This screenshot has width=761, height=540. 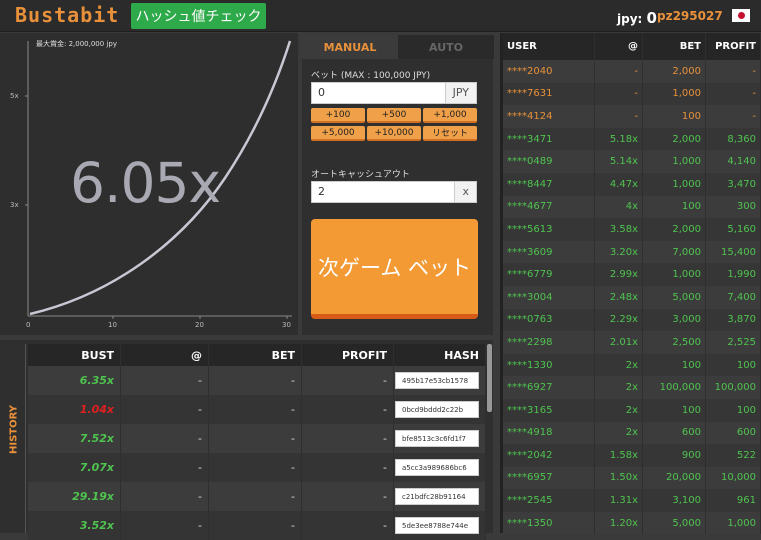 What do you see at coordinates (549, 116) in the screenshot?
I see `player-user: ****4124` at bounding box center [549, 116].